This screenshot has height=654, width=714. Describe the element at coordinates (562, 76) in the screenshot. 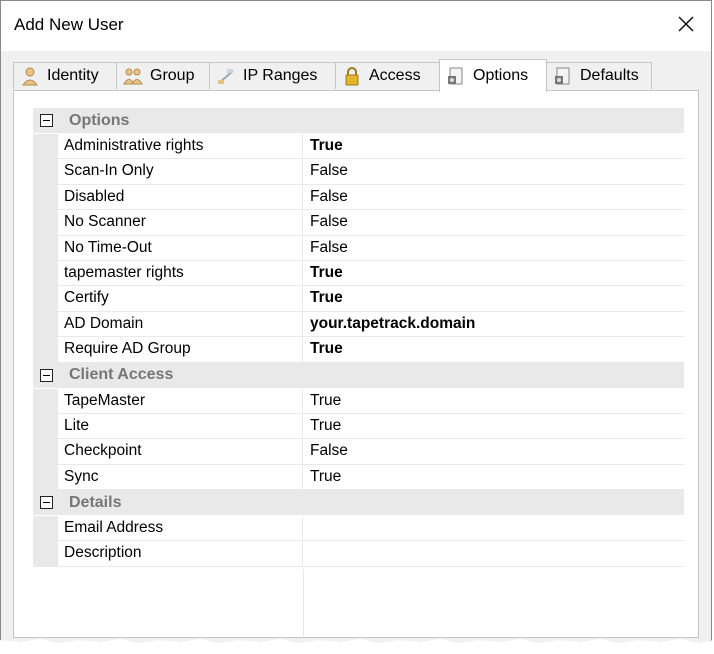

I see `defaults-icon` at that location.